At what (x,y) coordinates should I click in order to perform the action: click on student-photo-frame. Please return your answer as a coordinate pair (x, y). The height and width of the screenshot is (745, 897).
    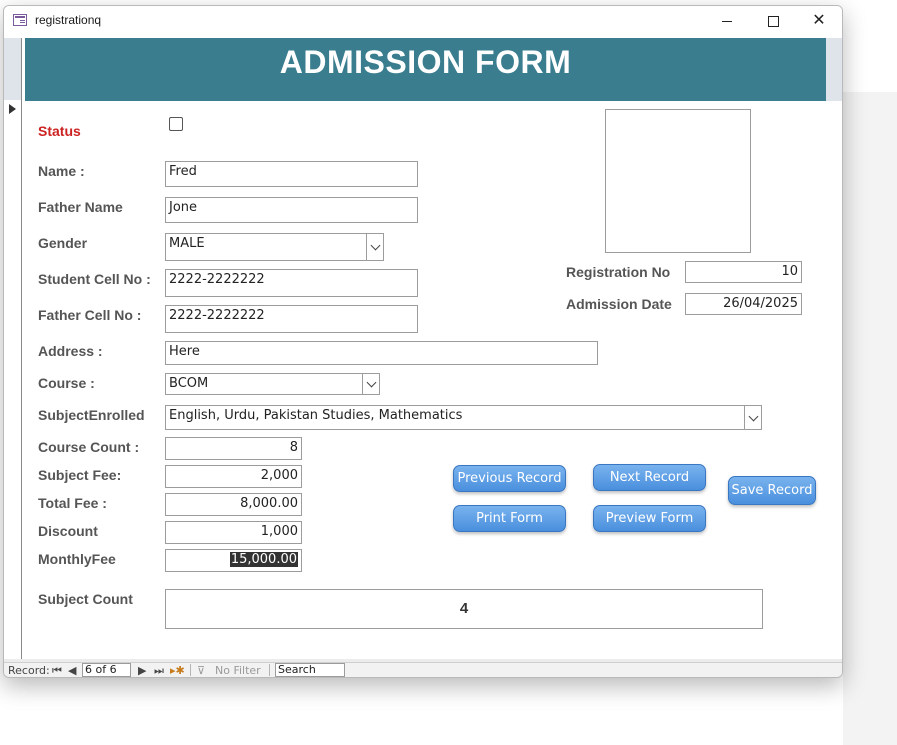
    Looking at the image, I should click on (678, 181).